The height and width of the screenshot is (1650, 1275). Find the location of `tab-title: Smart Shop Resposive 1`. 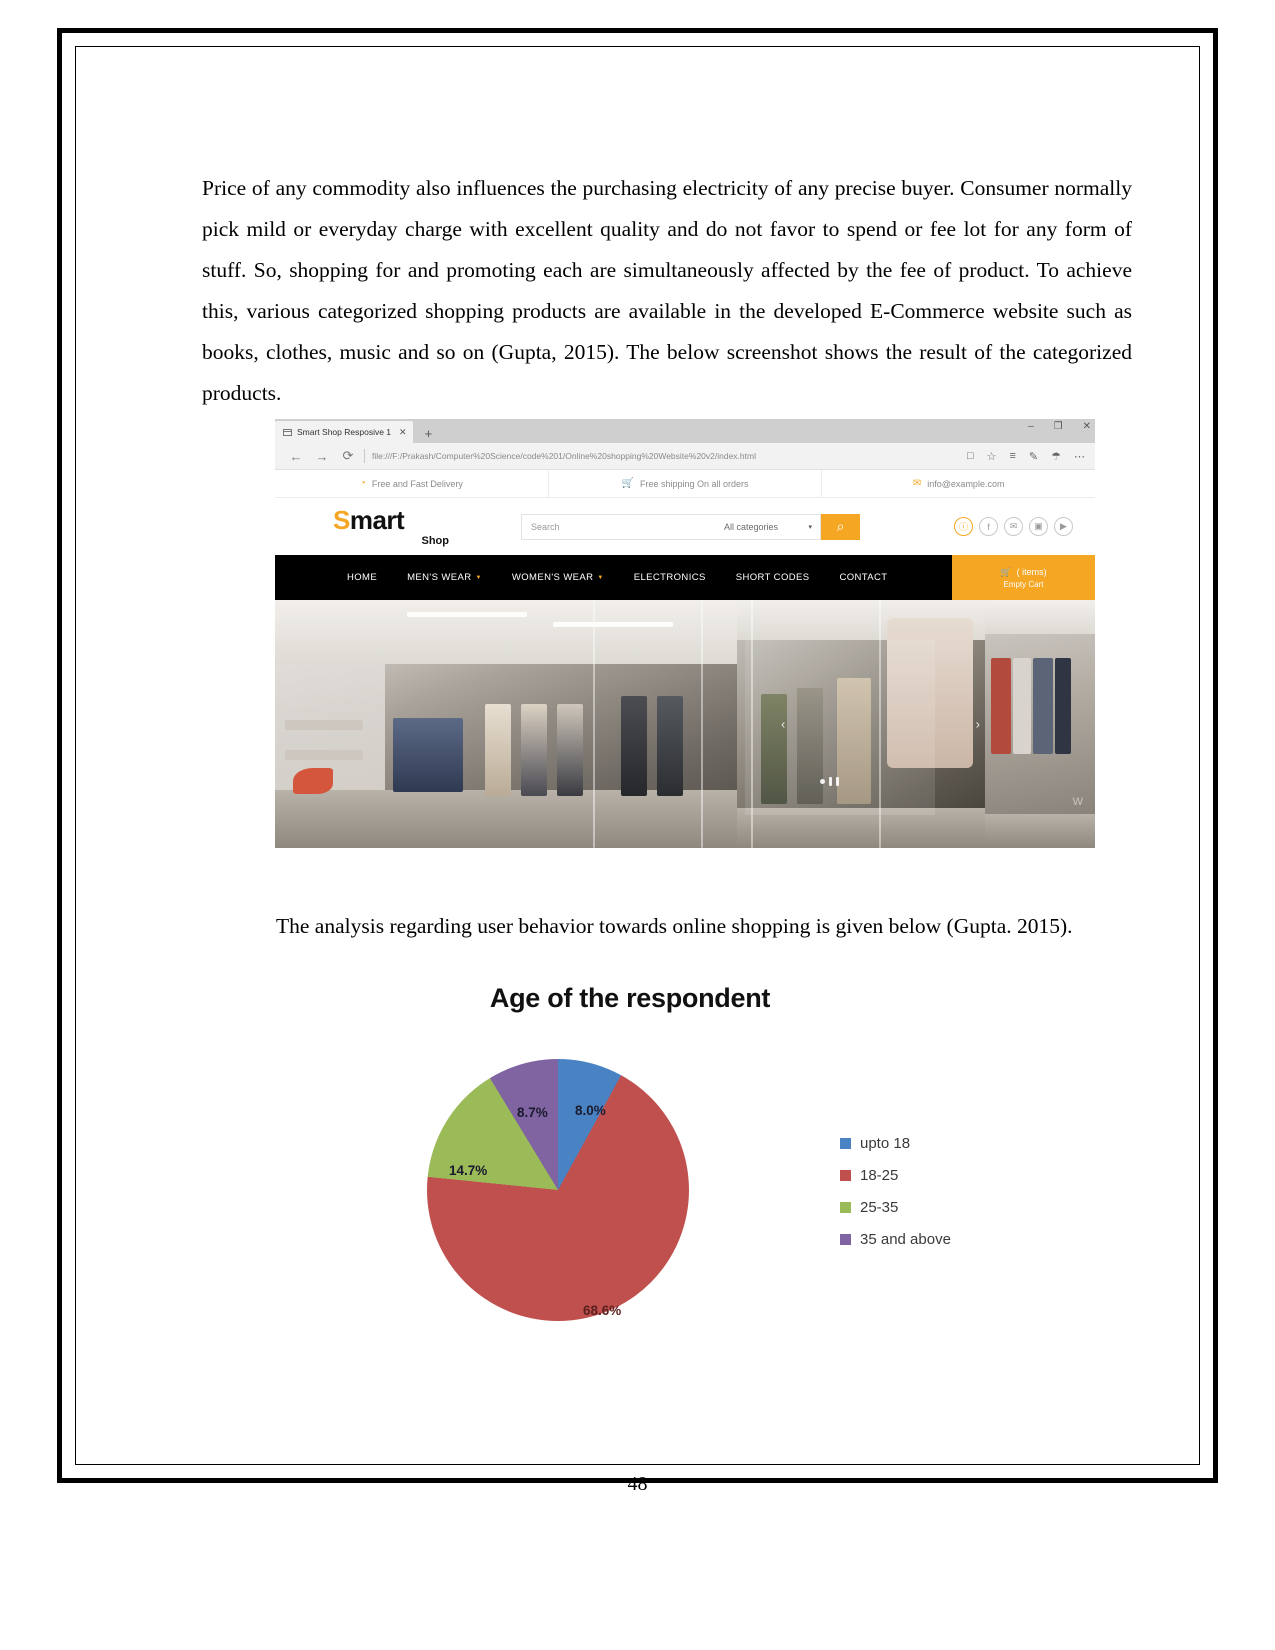

tab-title: Smart Shop Resposive 1 is located at coordinates (344, 432).